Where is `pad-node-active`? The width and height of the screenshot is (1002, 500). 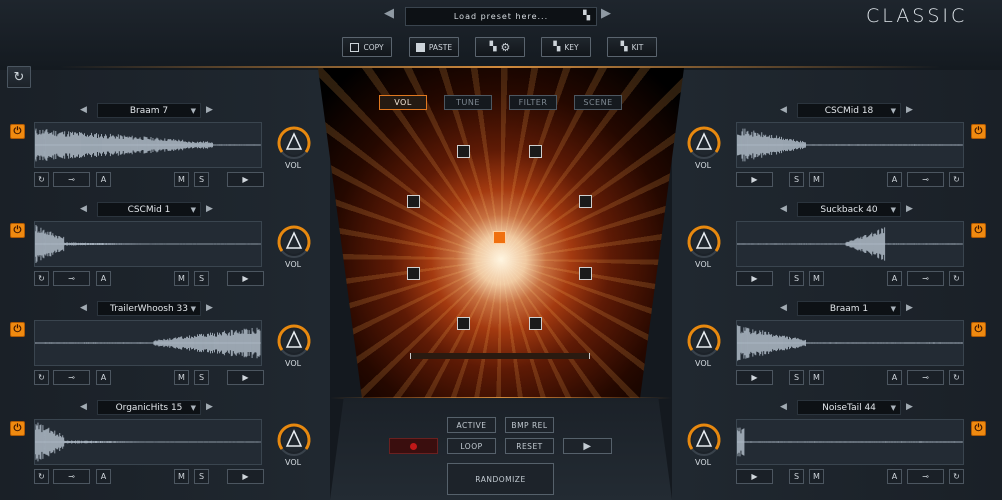 pad-node-active is located at coordinates (499, 237).